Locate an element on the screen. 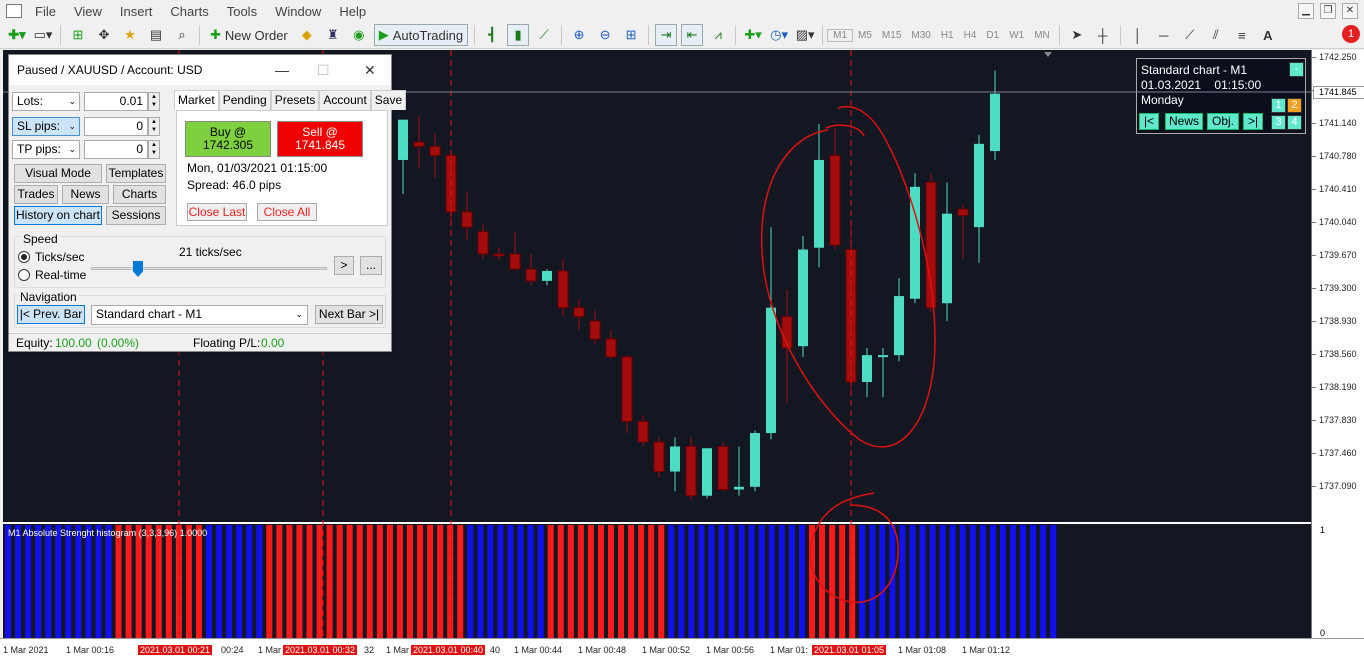 The image size is (1364, 665). menu-view: View is located at coordinates (88, 11).